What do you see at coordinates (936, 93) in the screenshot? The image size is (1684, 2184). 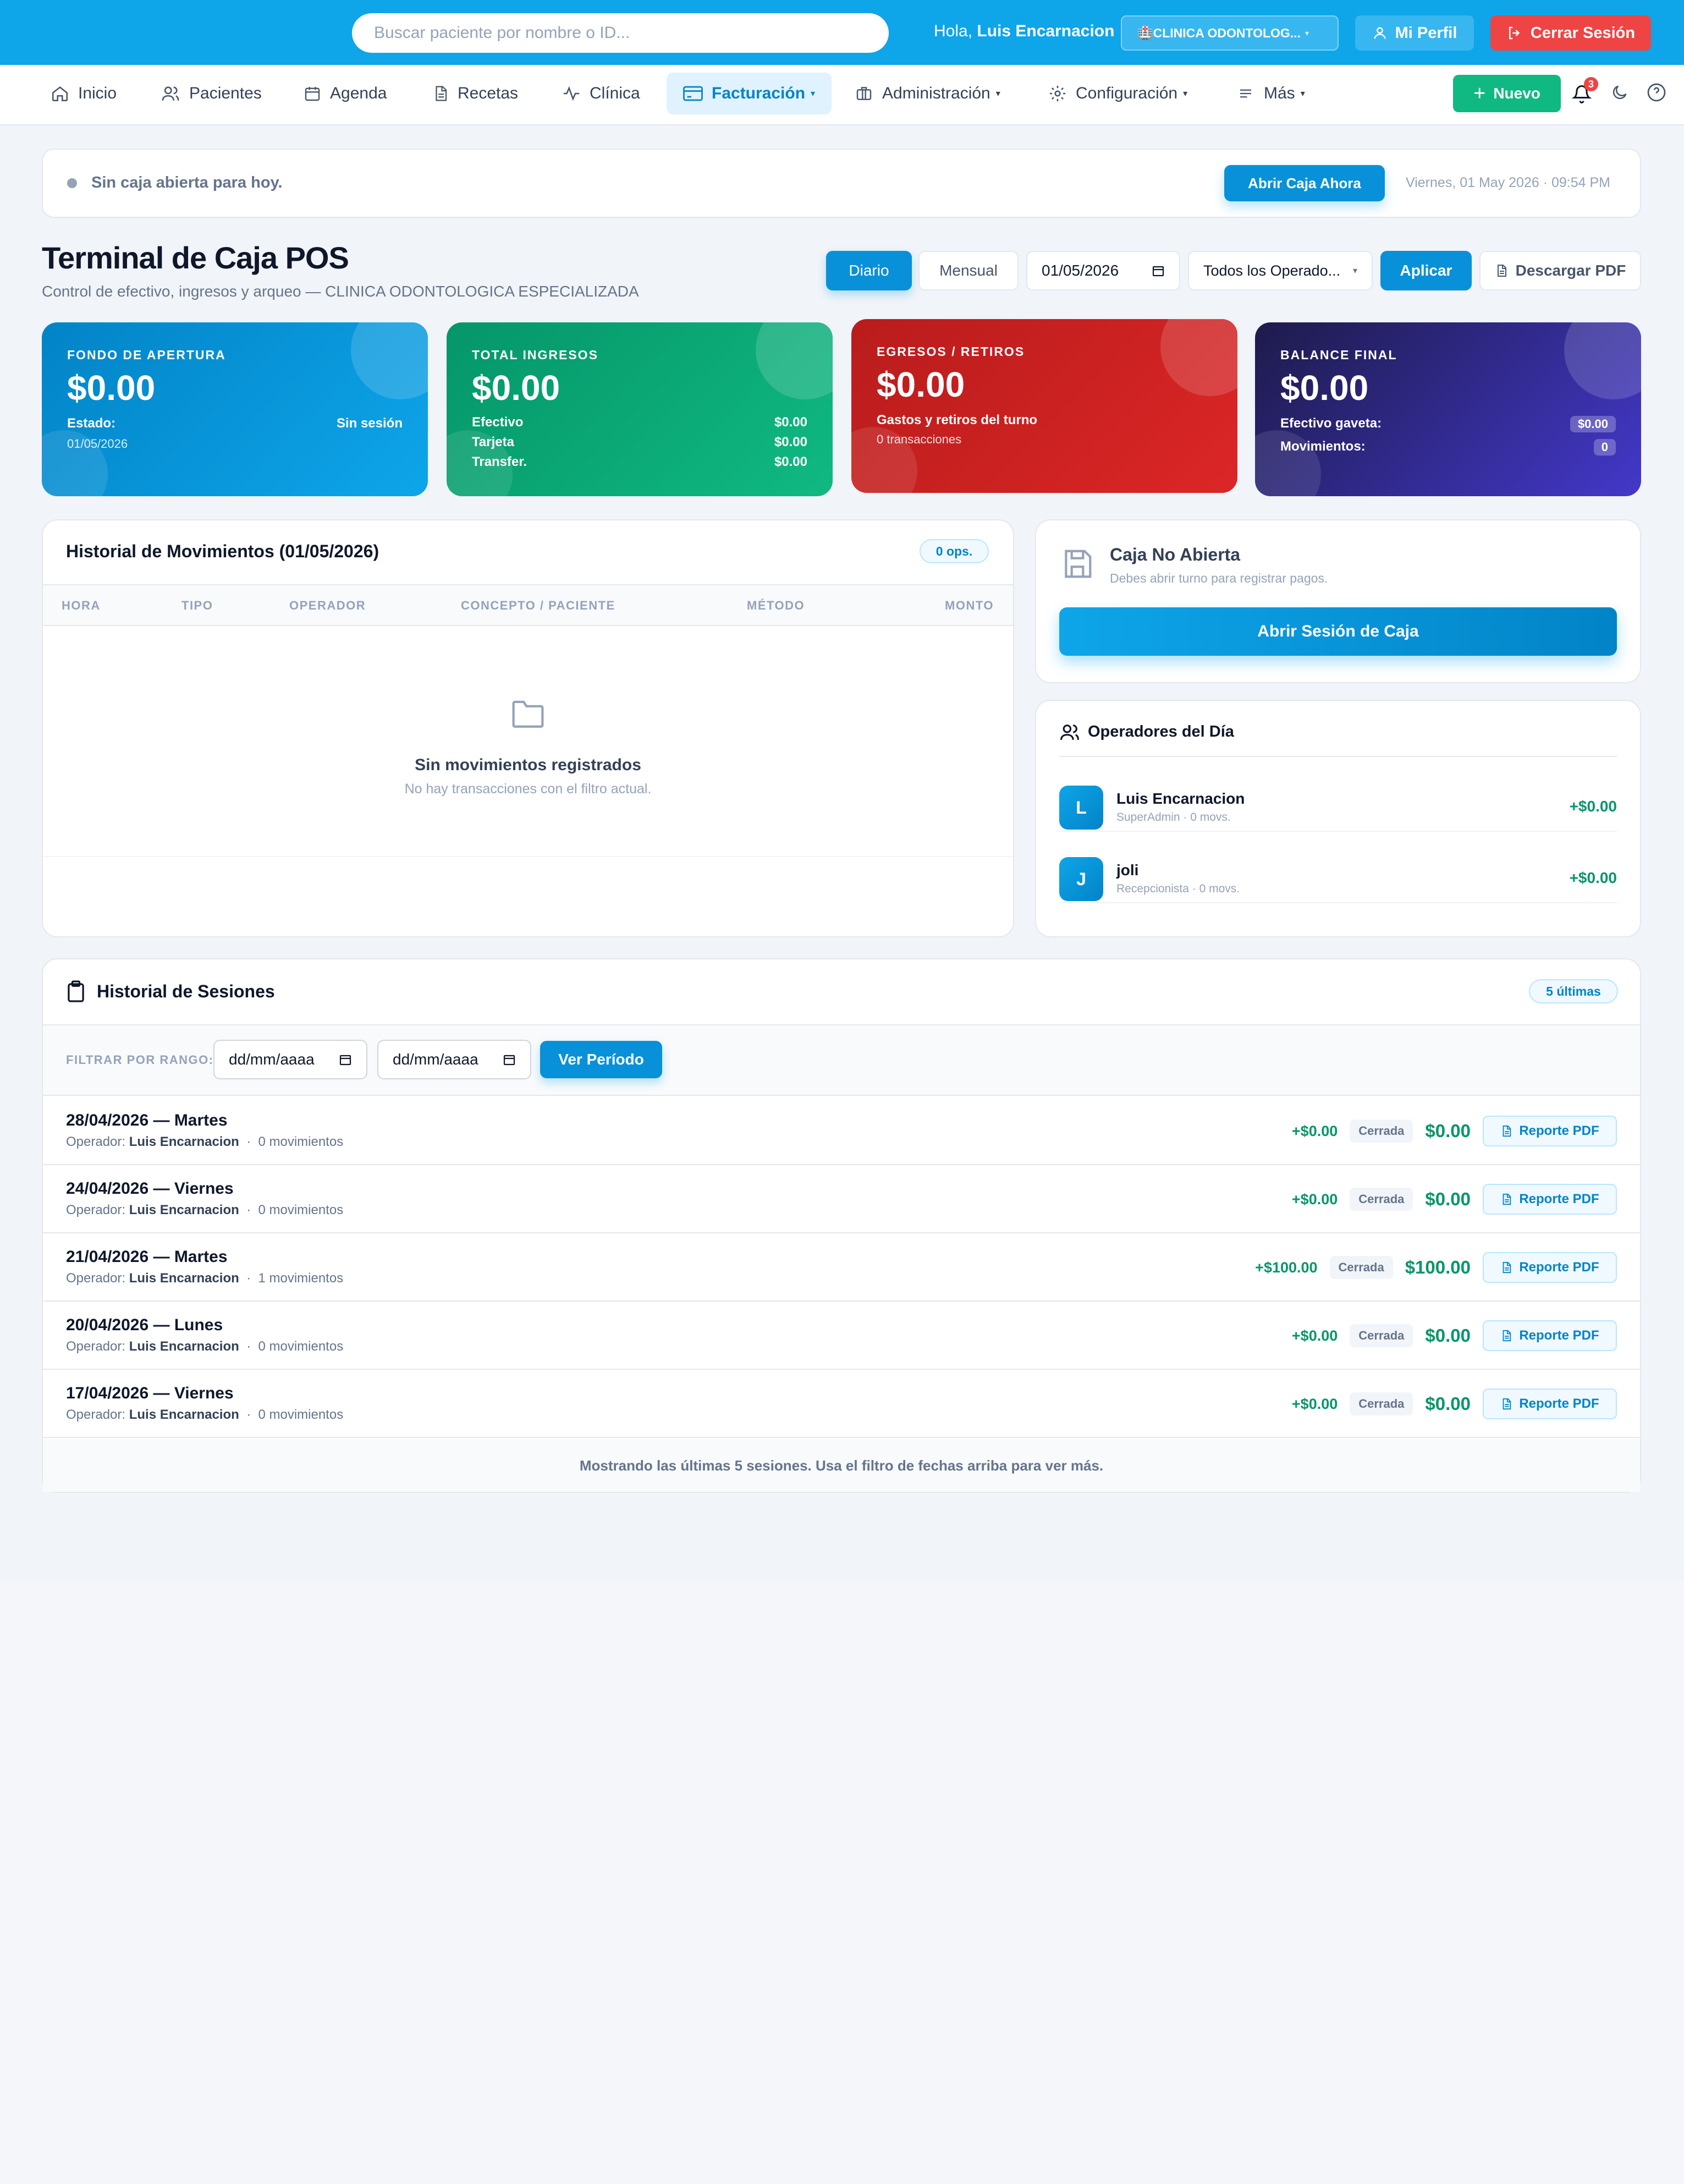 I see `nav-label: Administración` at bounding box center [936, 93].